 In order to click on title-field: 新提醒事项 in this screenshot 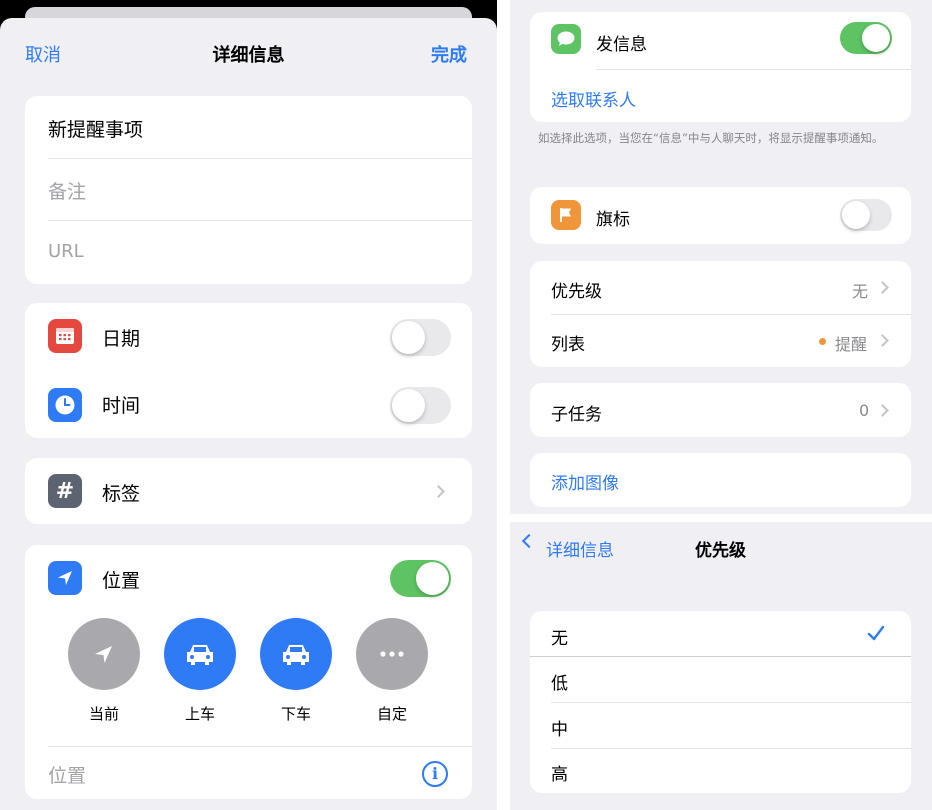, I will do `click(95, 128)`.